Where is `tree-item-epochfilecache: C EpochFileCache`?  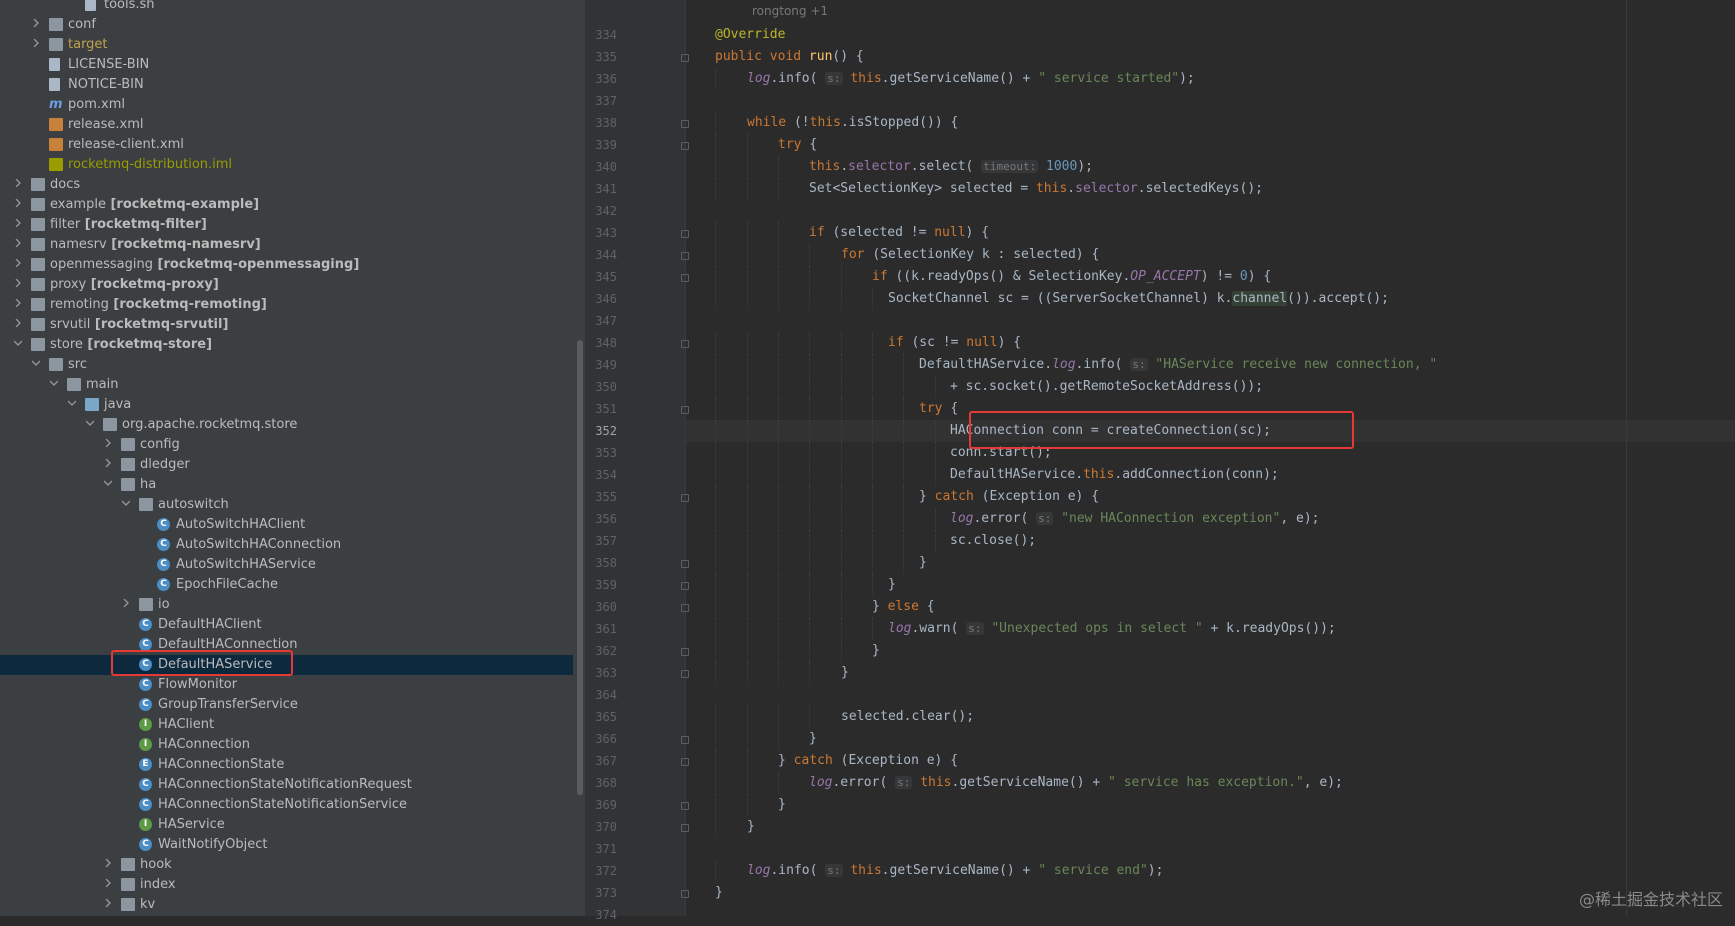
tree-item-epochfilecache: C EpochFileCache is located at coordinates (286, 585).